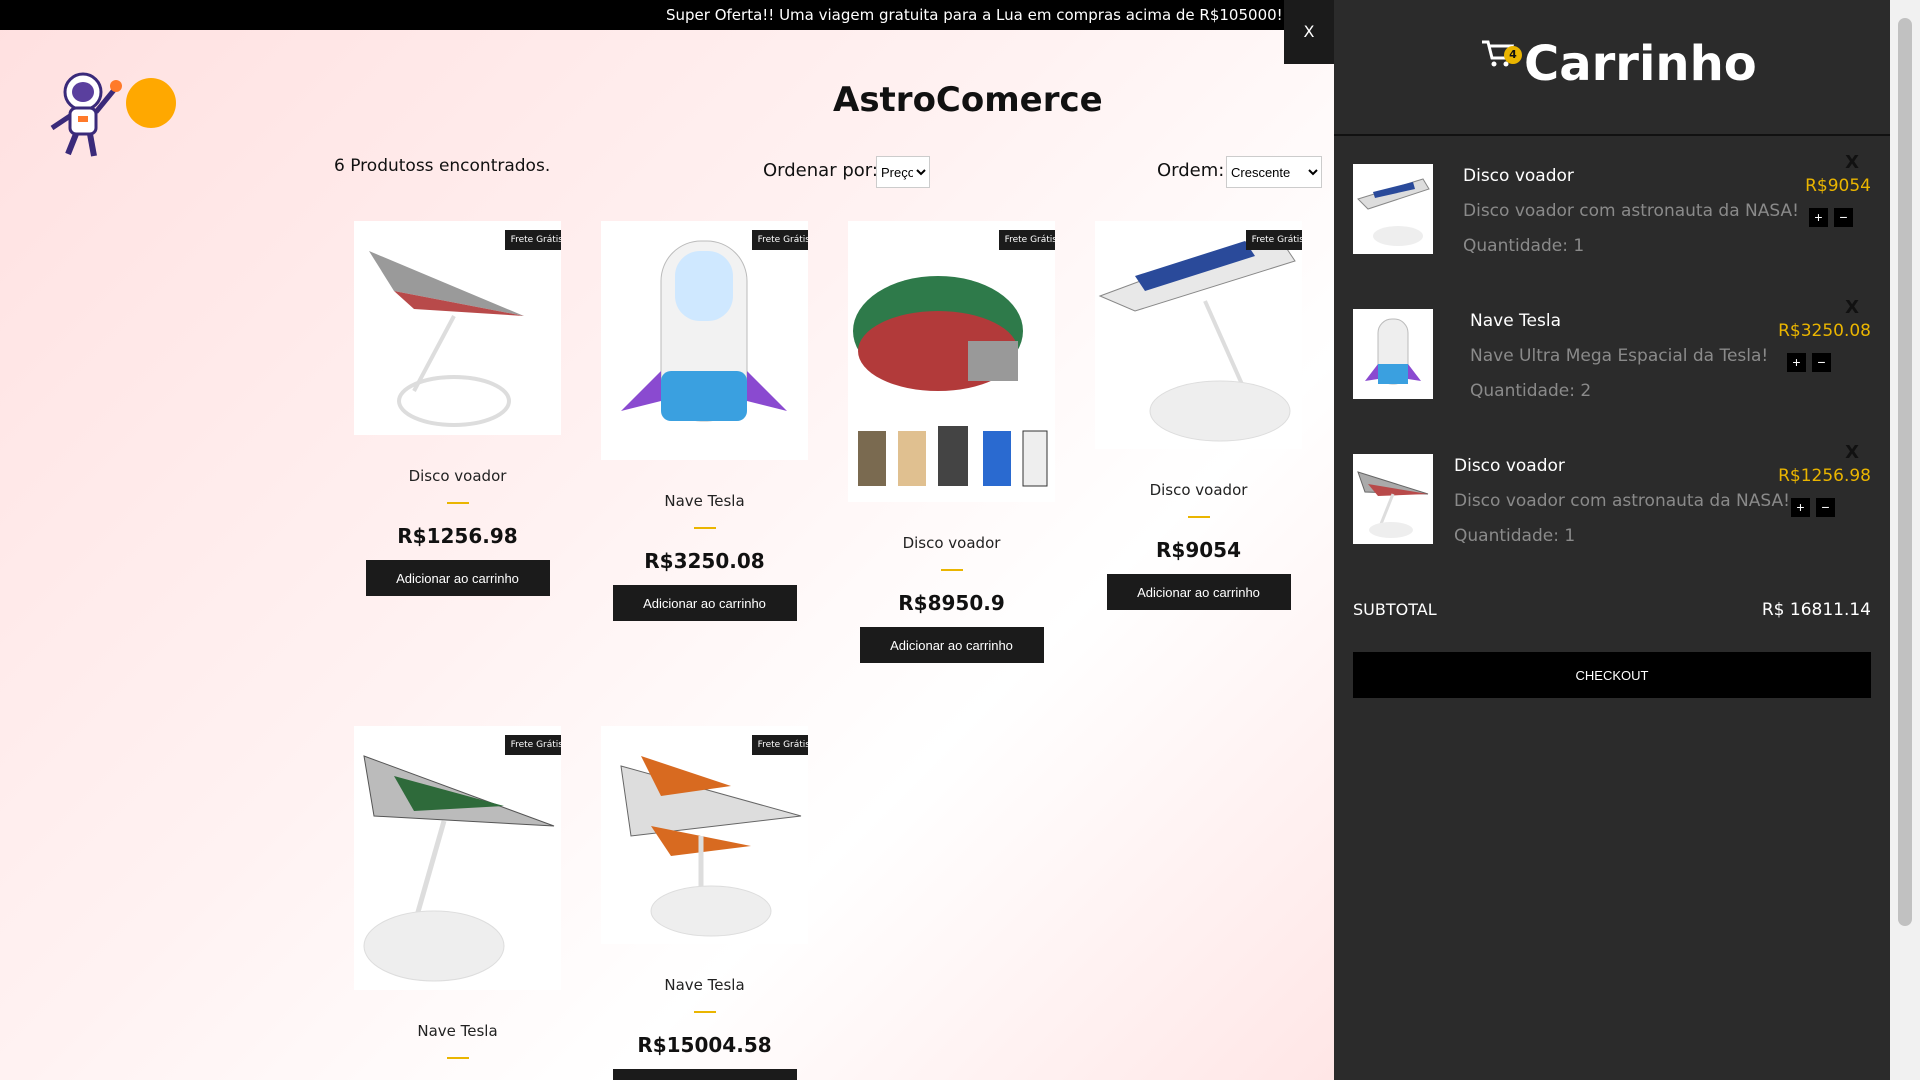 The height and width of the screenshot is (1080, 1920). I want to click on product-card: Frete Grátis Nave Tesla R$15004.58, so click(704, 903).